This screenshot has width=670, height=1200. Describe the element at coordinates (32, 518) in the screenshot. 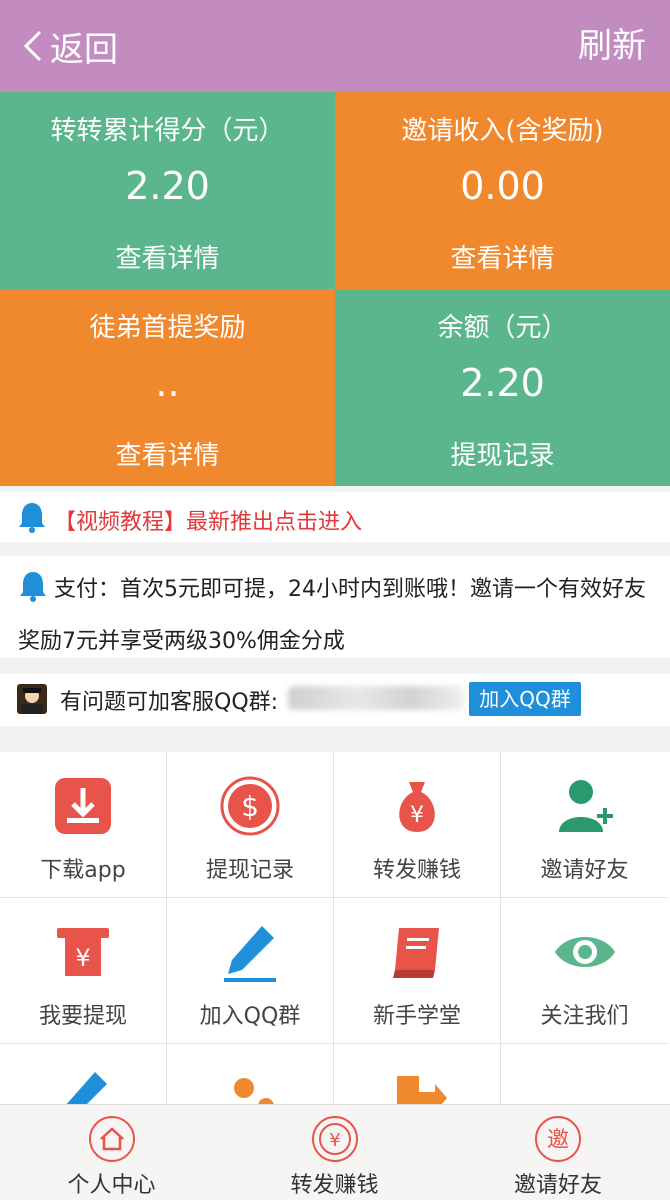

I see `bell-icon` at that location.